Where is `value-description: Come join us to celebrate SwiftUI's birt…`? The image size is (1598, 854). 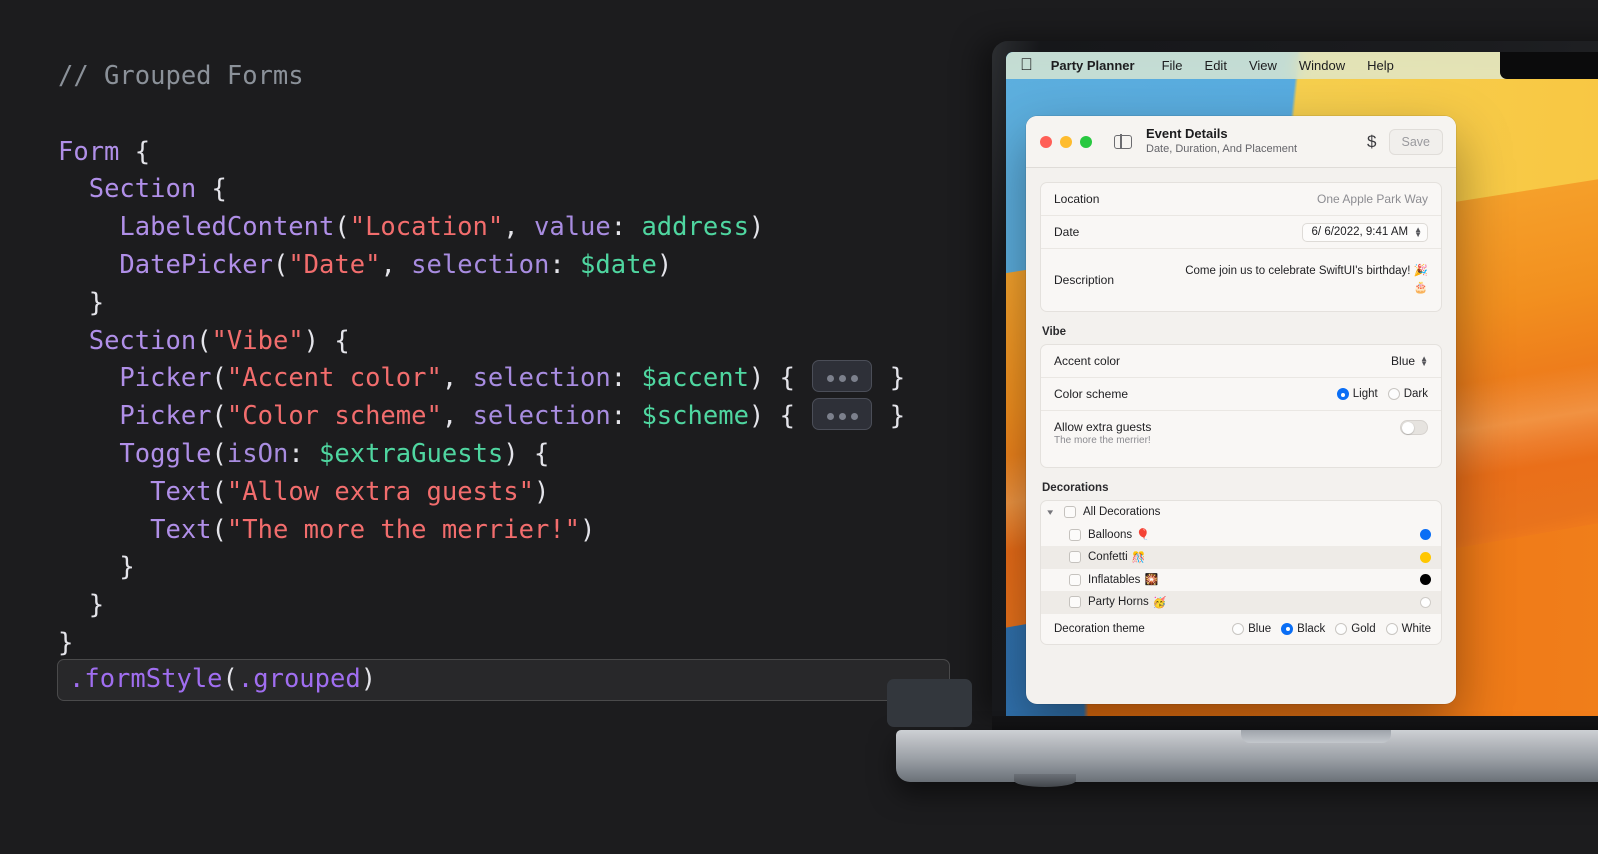 value-description: Come join us to celebrate SwiftUI's birt… is located at coordinates (1306, 279).